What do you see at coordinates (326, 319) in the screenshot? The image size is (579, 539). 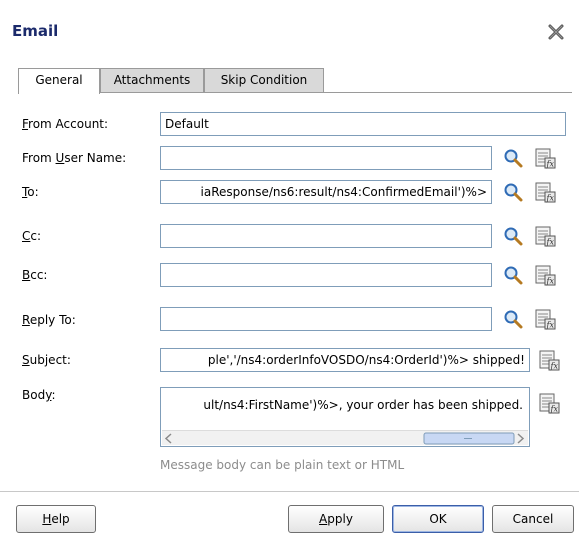 I see `reply-to-field` at bounding box center [326, 319].